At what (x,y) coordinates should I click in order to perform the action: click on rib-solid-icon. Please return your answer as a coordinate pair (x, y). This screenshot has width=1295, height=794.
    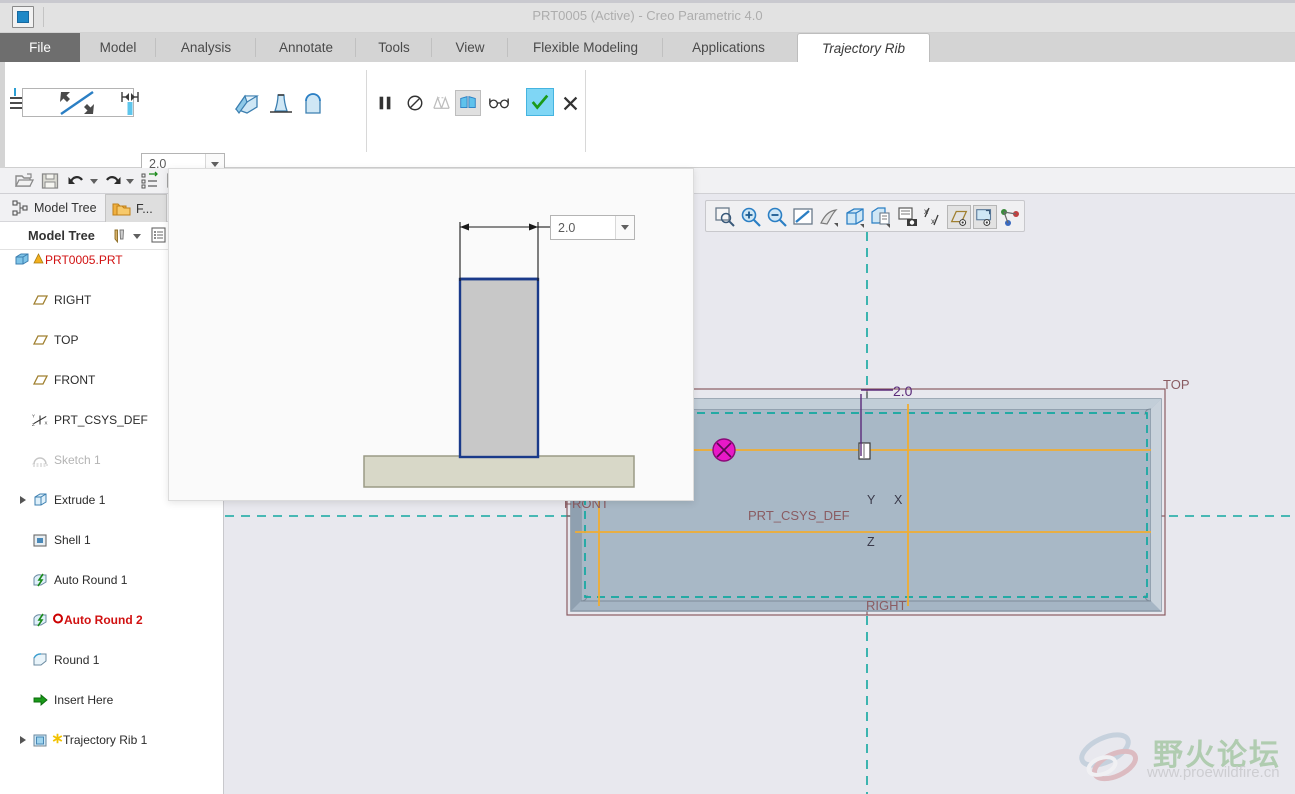
    Looking at the image, I should click on (246, 104).